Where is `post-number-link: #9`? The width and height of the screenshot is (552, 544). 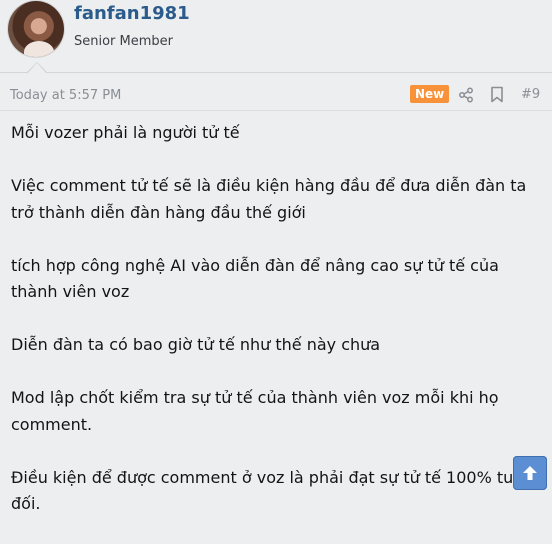 post-number-link: #9 is located at coordinates (530, 94).